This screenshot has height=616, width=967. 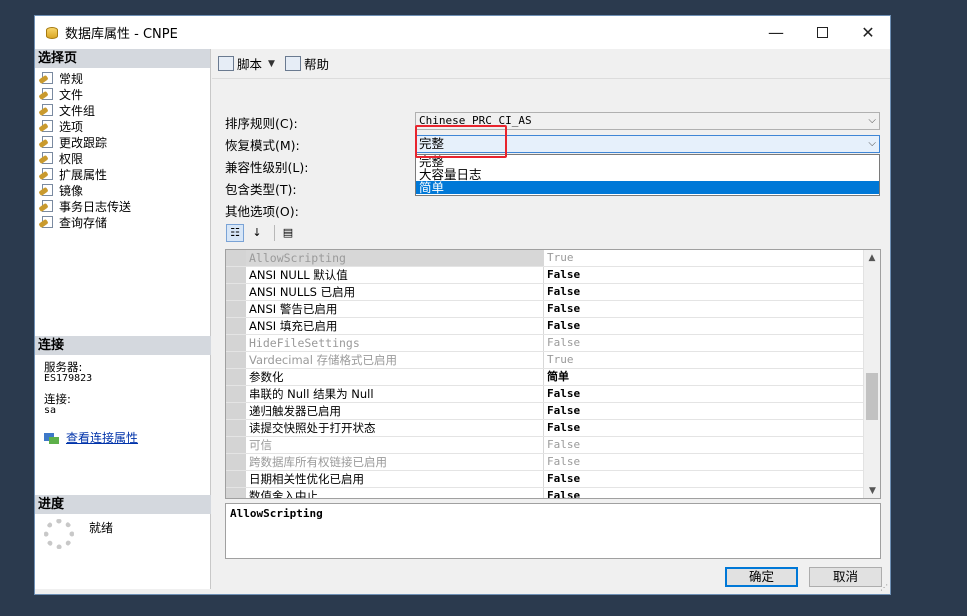 What do you see at coordinates (122, 158) in the screenshot?
I see `sidebar-item-permissions: 权限` at bounding box center [122, 158].